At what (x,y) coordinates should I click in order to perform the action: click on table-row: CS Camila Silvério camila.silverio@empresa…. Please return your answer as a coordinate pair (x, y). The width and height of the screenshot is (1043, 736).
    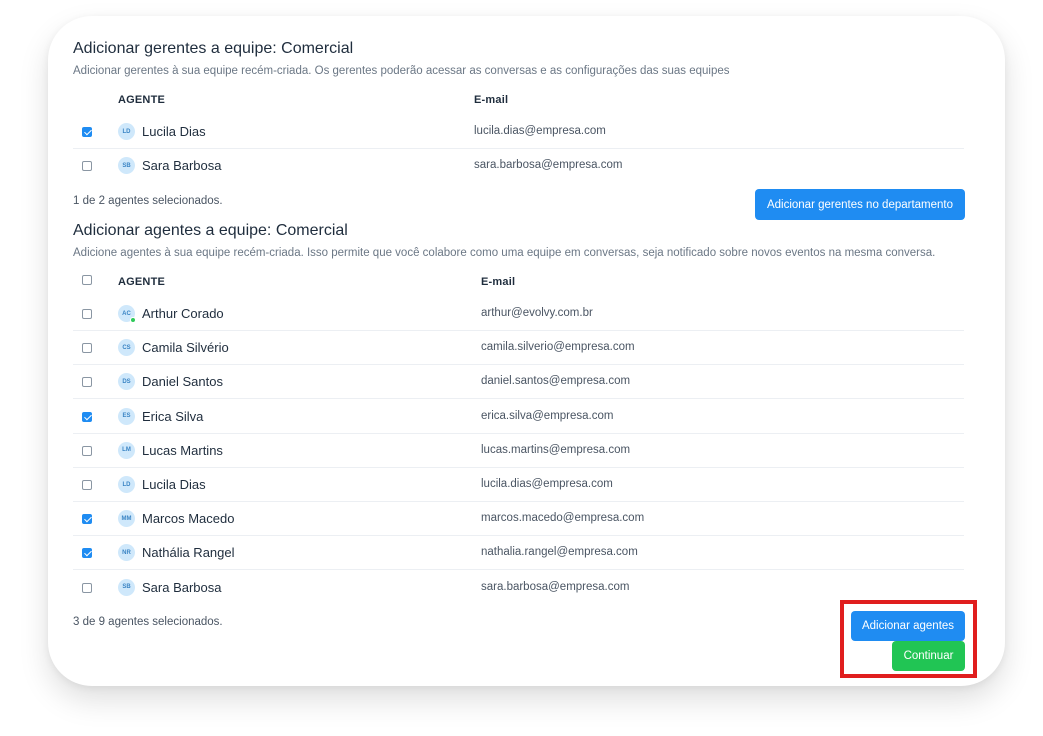
    Looking at the image, I should click on (518, 348).